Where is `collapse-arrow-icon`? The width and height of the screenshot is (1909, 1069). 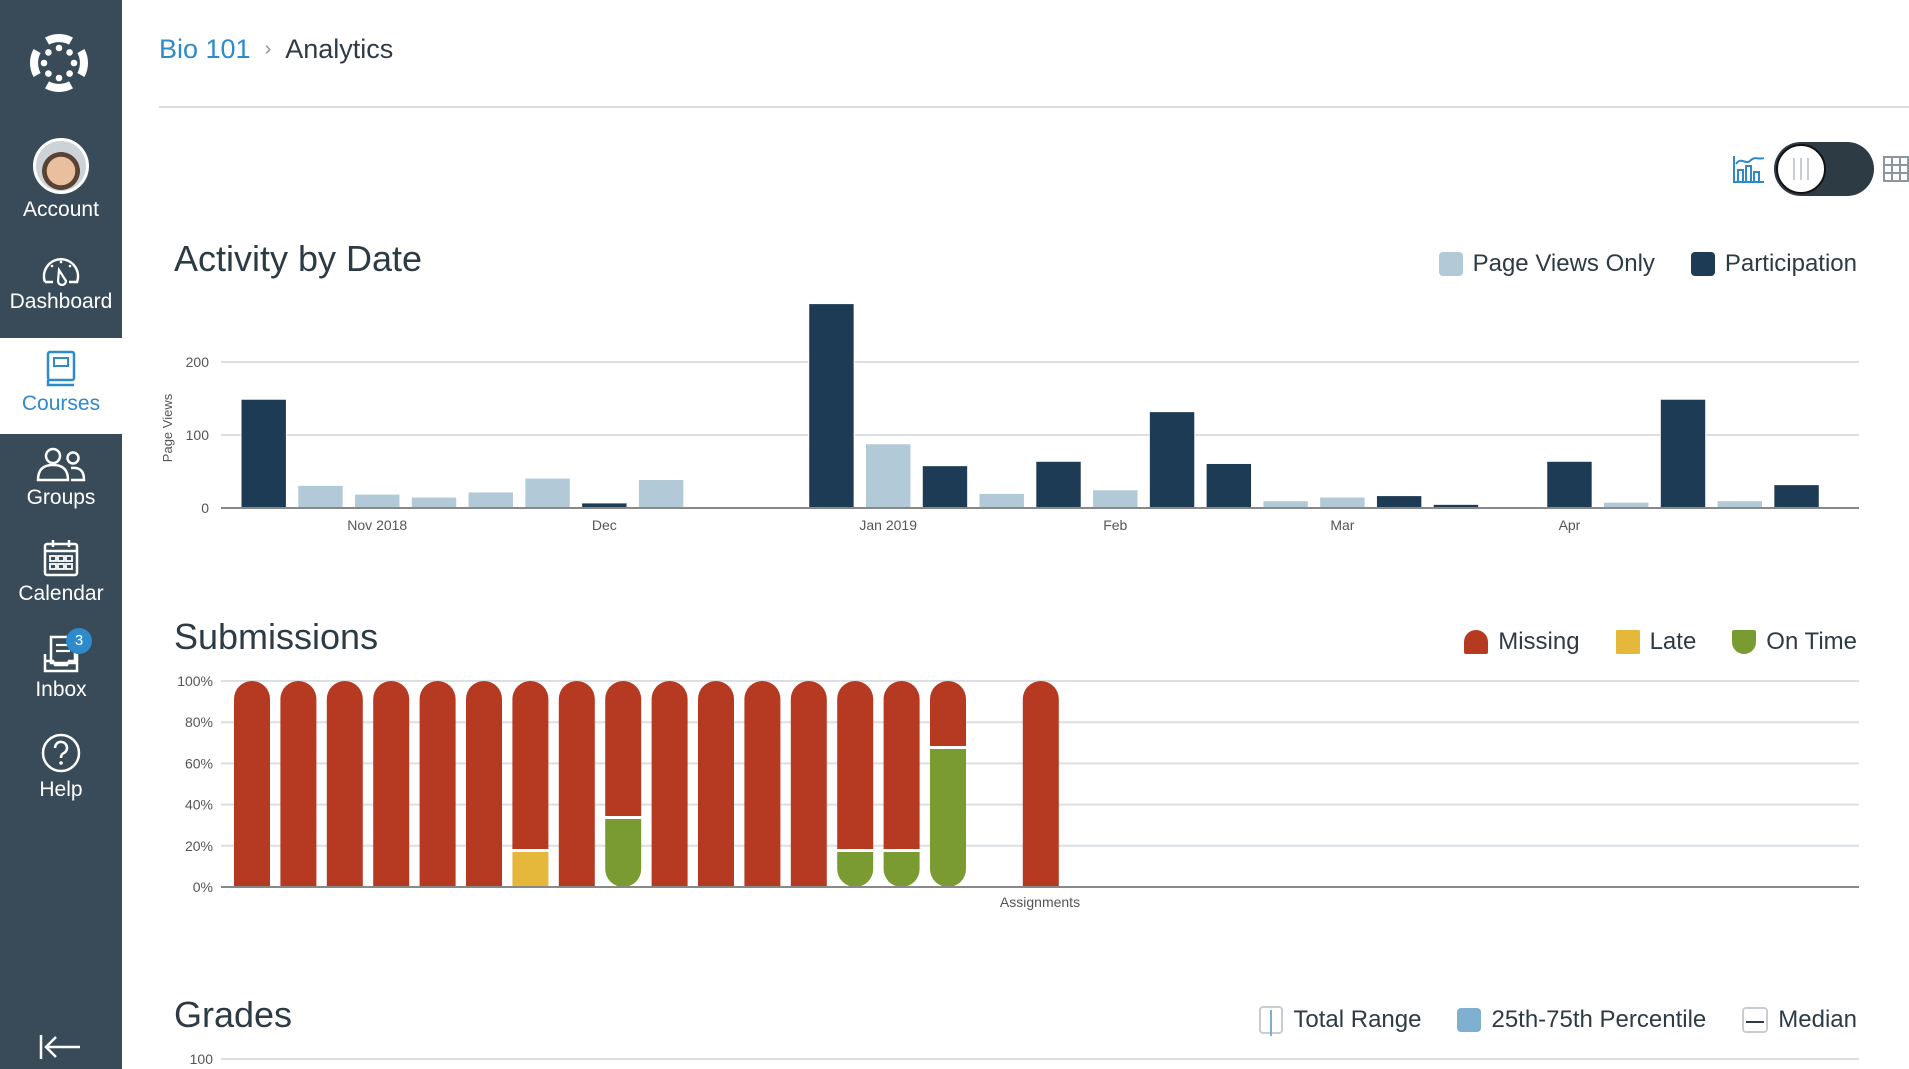
collapse-arrow-icon is located at coordinates (60, 1047).